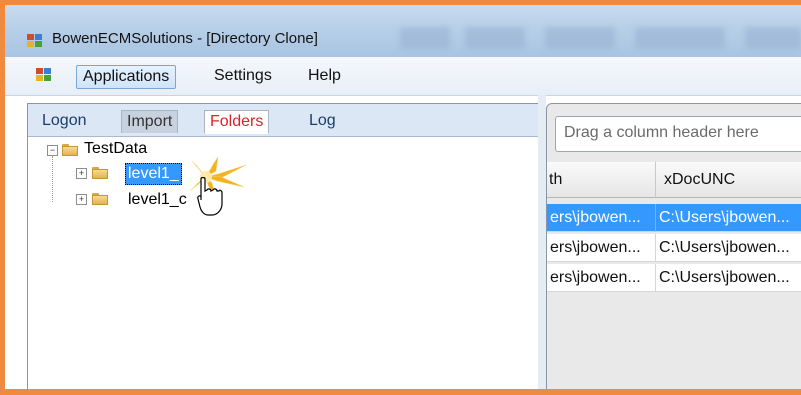 The image size is (801, 395). What do you see at coordinates (210, 196) in the screenshot?
I see `mouse-cursor-icon` at bounding box center [210, 196].